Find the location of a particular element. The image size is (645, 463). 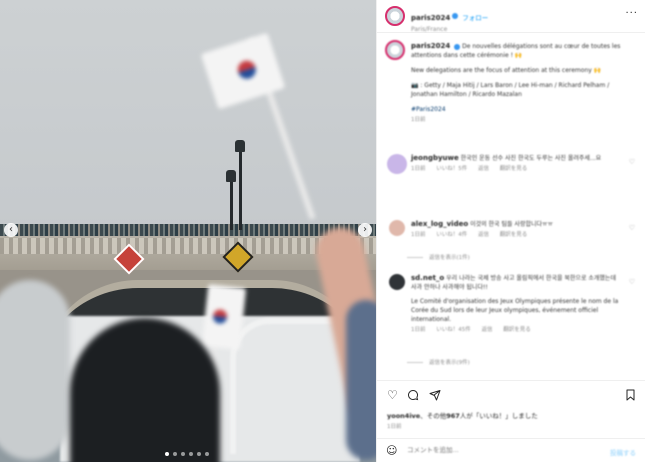

chevron-right-icon: › is located at coordinates (365, 230).